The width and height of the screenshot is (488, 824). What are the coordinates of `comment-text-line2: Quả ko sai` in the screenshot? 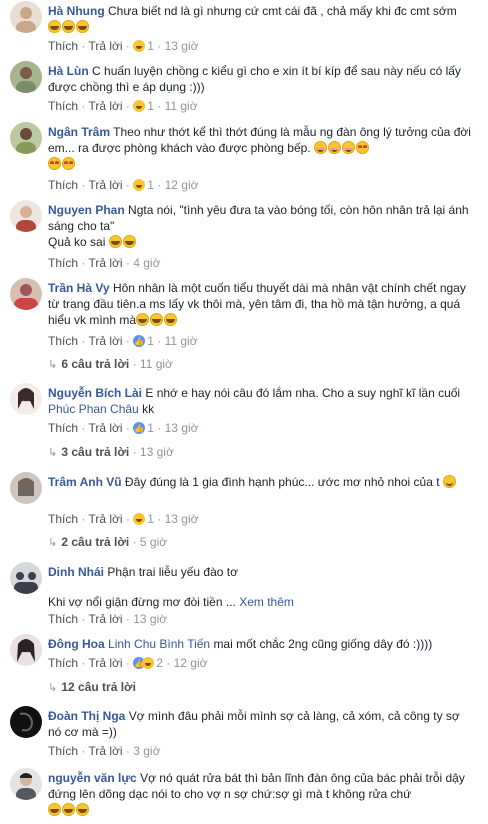 It's located at (77, 242).